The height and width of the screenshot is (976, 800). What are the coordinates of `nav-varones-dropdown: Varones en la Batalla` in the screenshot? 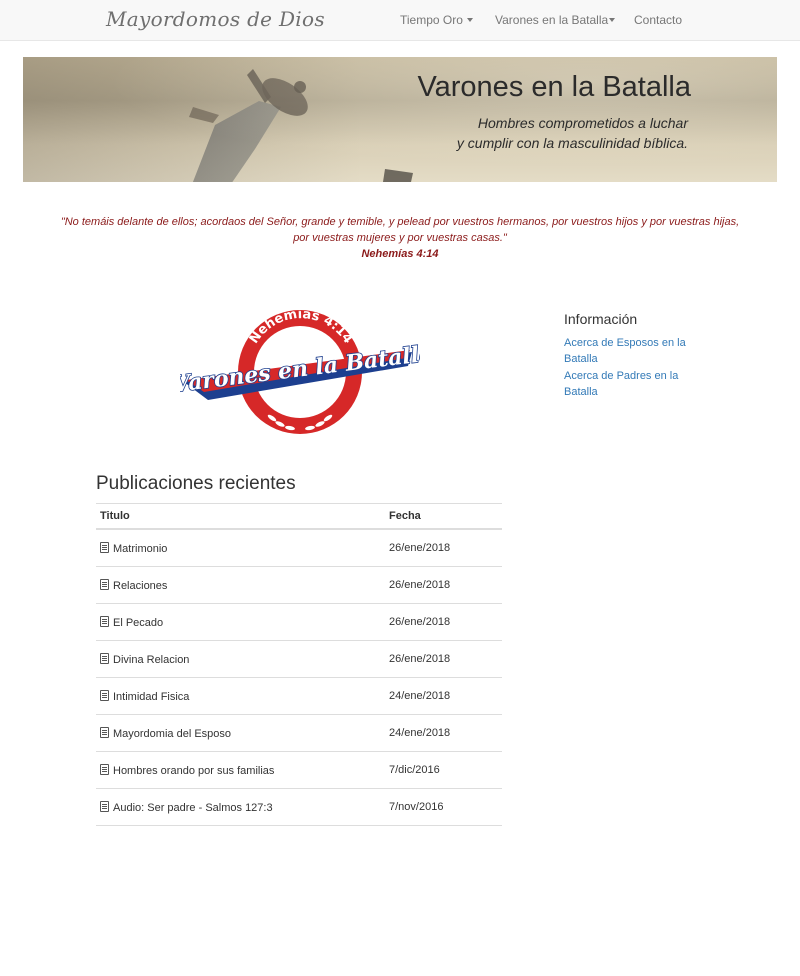 It's located at (555, 20).